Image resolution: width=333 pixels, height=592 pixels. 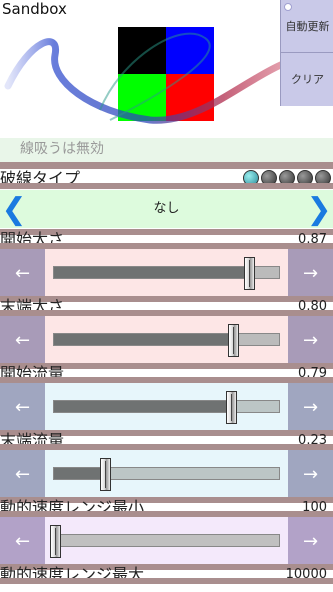 I want to click on start-size-decrement-button: ←, so click(x=22, y=273).